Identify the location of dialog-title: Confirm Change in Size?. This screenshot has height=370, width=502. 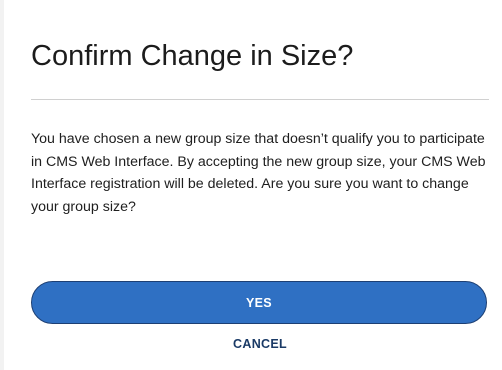
(192, 56).